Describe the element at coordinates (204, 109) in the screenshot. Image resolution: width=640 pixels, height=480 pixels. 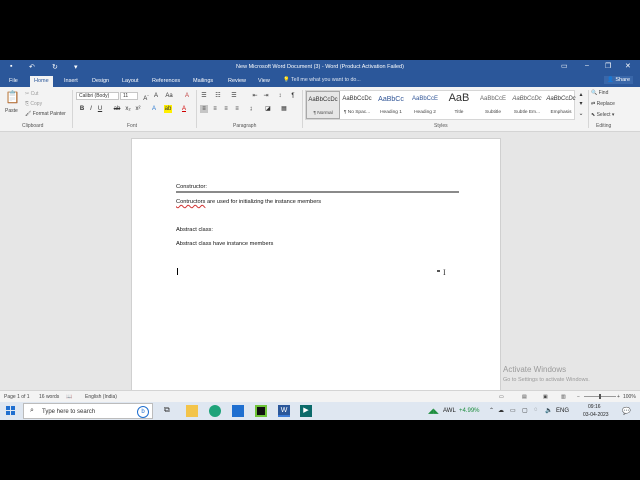
I see `align-left-icon: ≡` at that location.